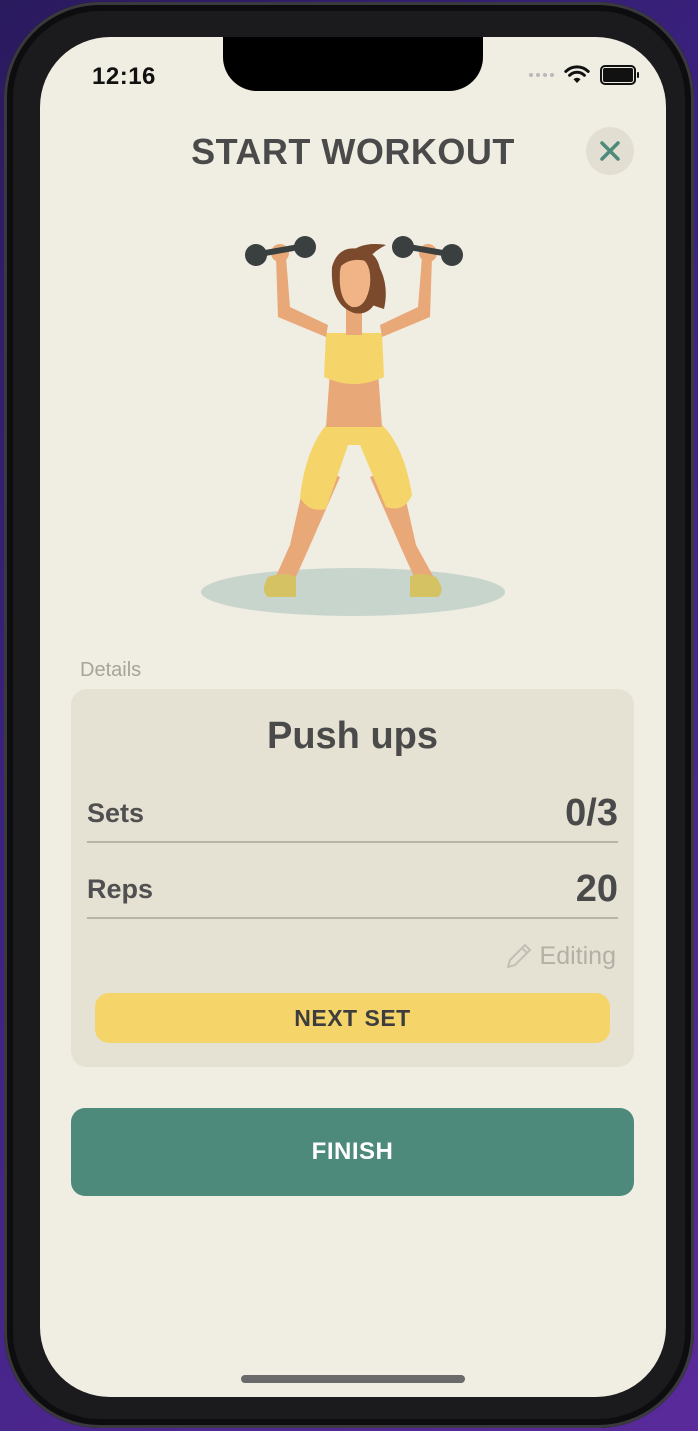 Image resolution: width=698 pixels, height=1431 pixels. Describe the element at coordinates (352, 1018) in the screenshot. I see `next-set-button: NEXT SET` at that location.